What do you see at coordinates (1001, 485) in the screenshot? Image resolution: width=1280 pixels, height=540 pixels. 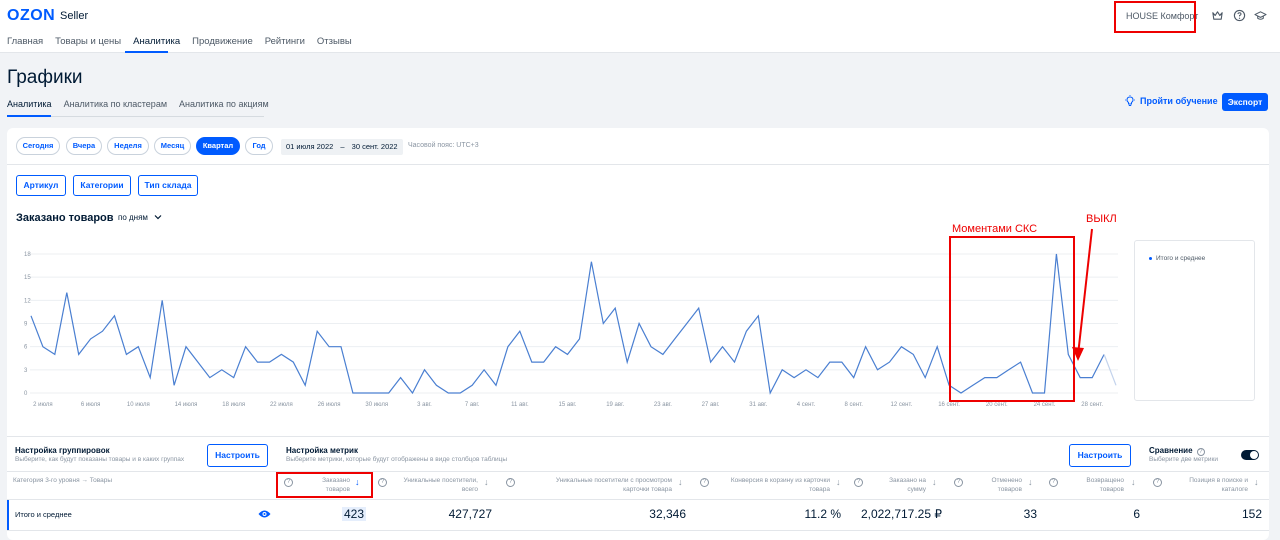 I see `col-header-cancelled: Отменено товаров` at bounding box center [1001, 485].